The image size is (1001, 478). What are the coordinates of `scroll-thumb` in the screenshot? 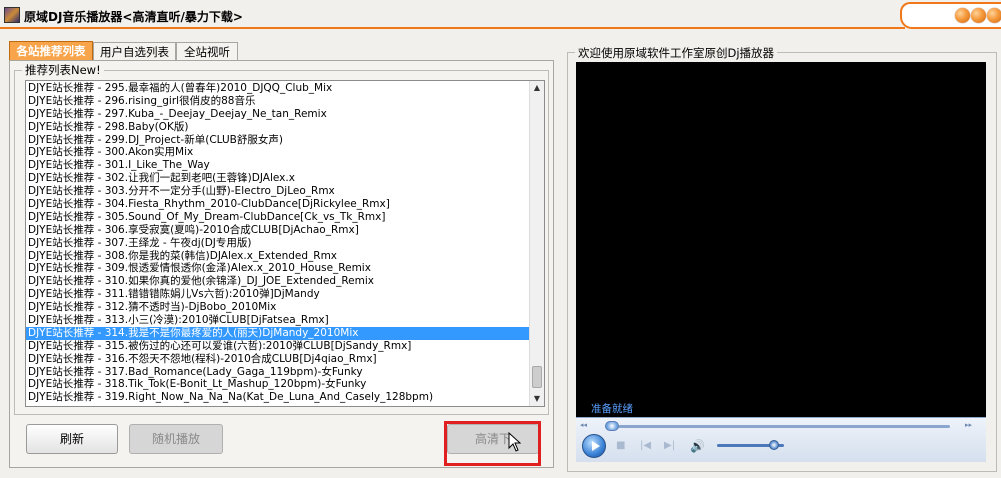 It's located at (537, 377).